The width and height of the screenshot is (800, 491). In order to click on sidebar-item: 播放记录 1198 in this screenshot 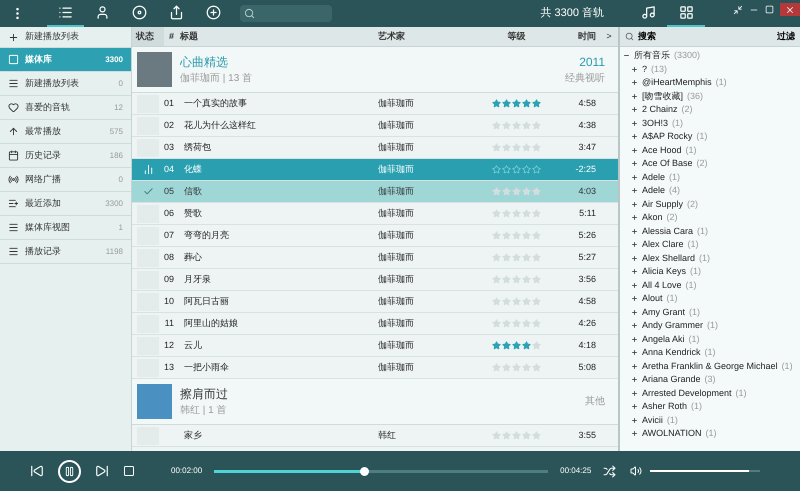, I will do `click(65, 252)`.